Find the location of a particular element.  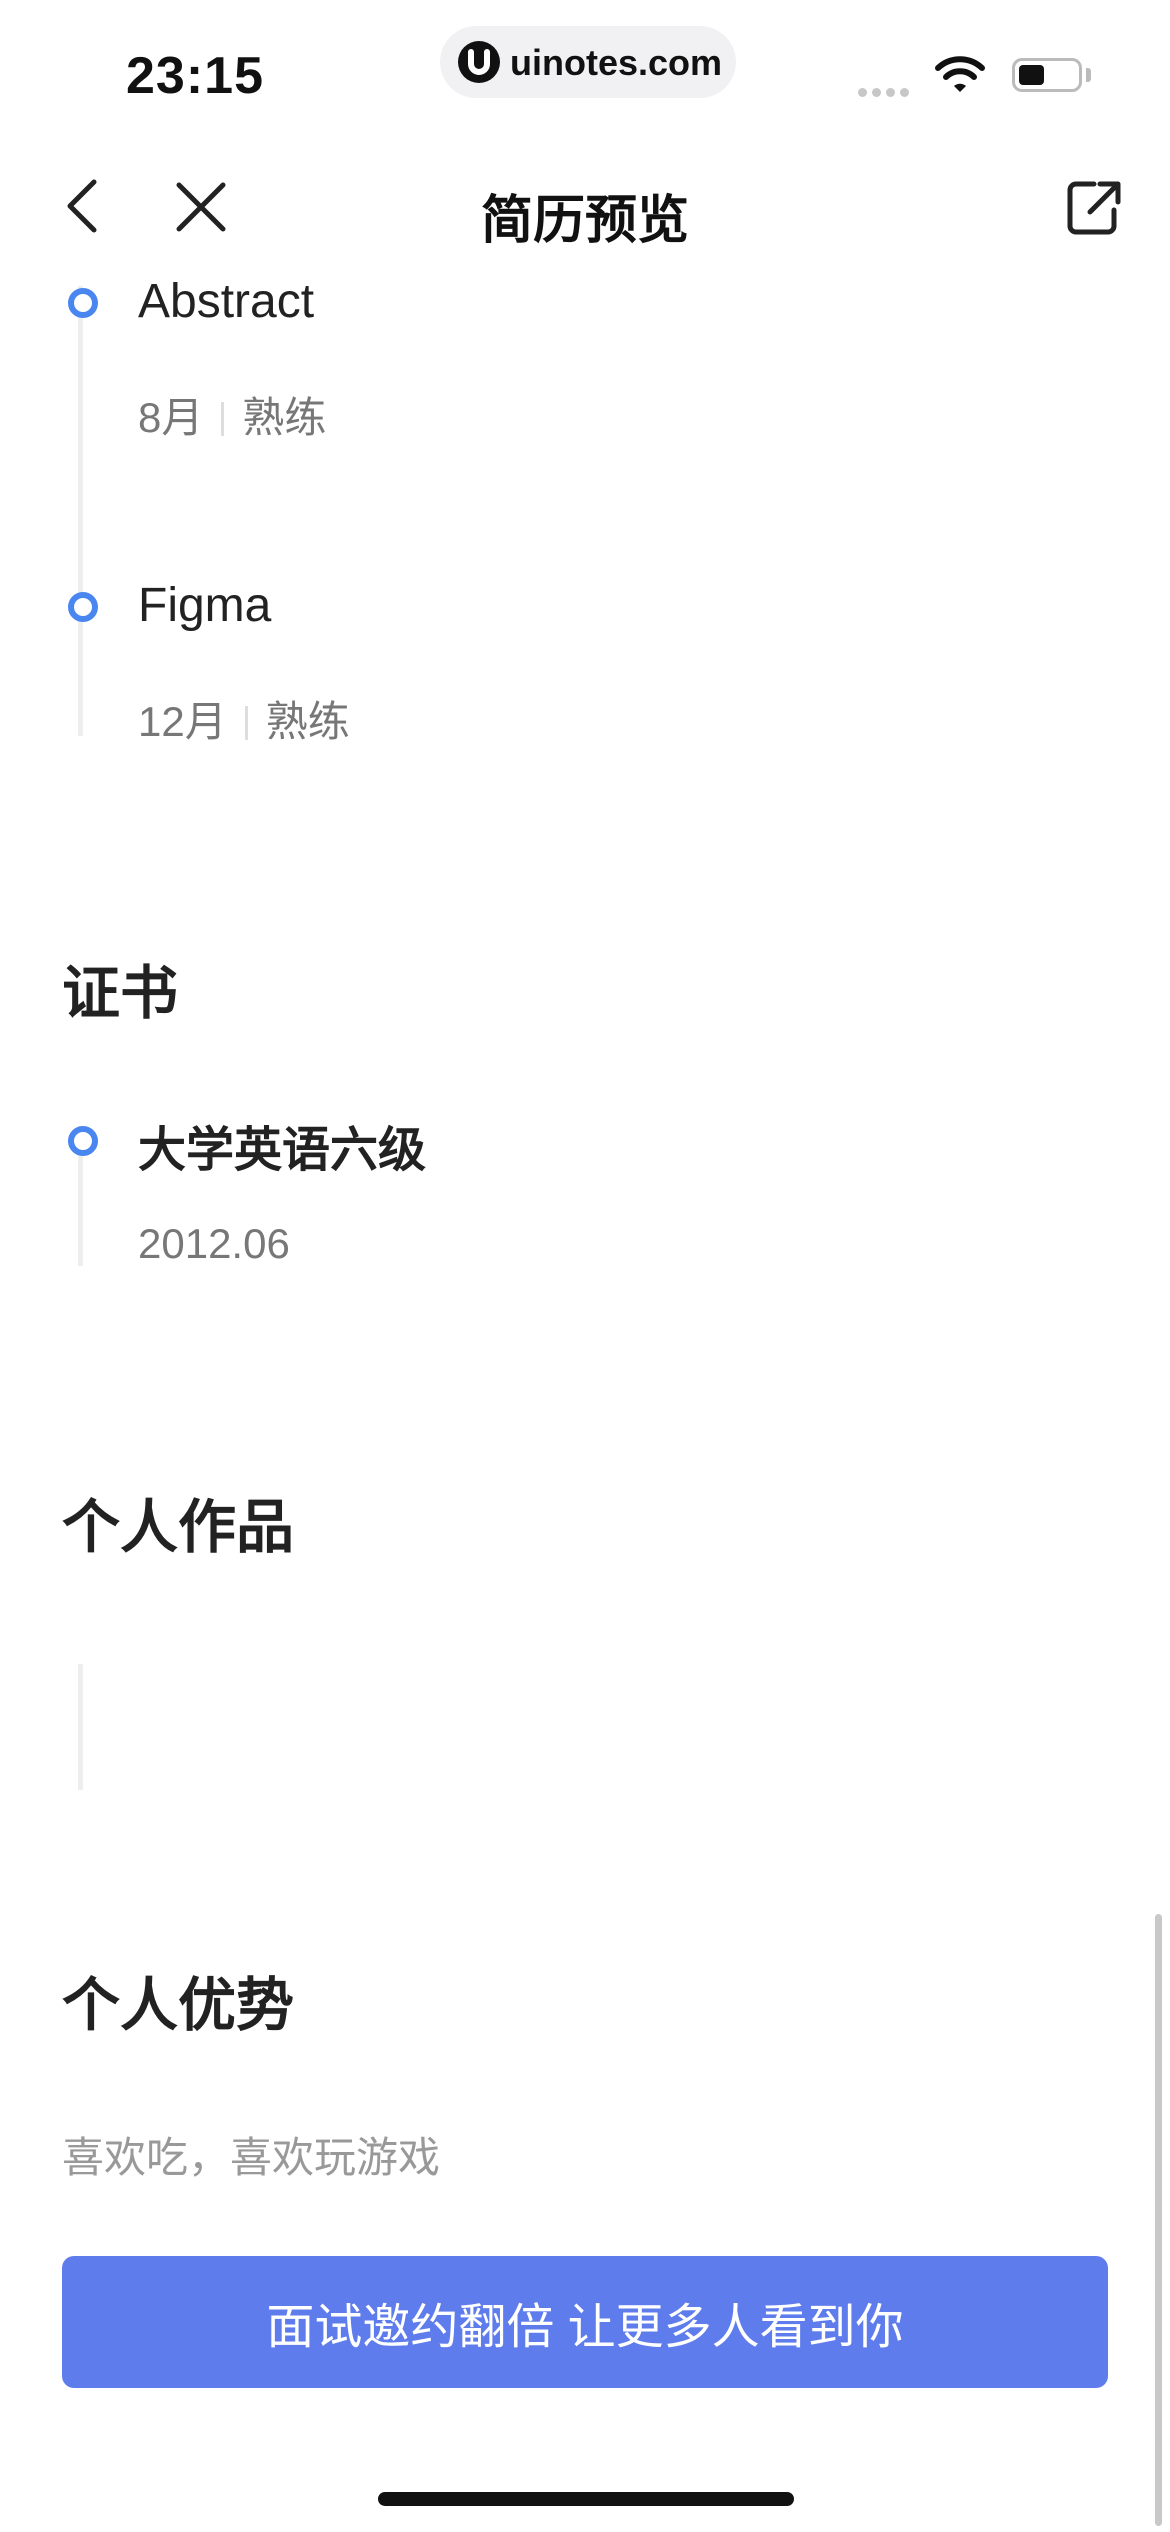

certificate-date: 2012.06 is located at coordinates (214, 1243).